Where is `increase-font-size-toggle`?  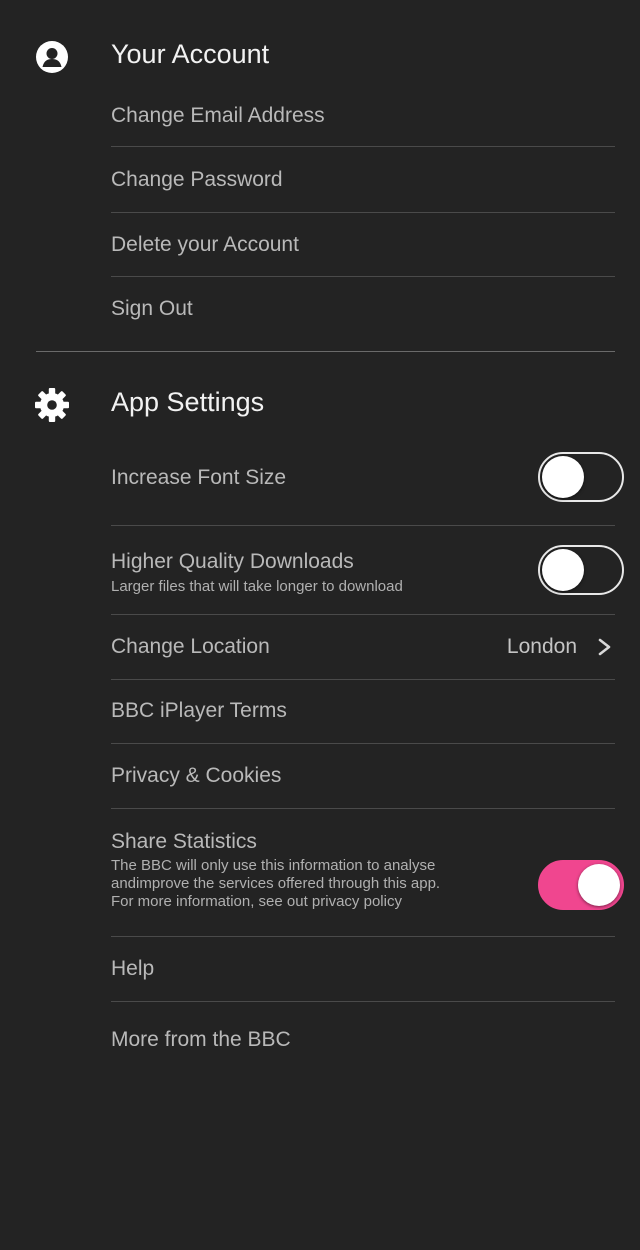 increase-font-size-toggle is located at coordinates (581, 477).